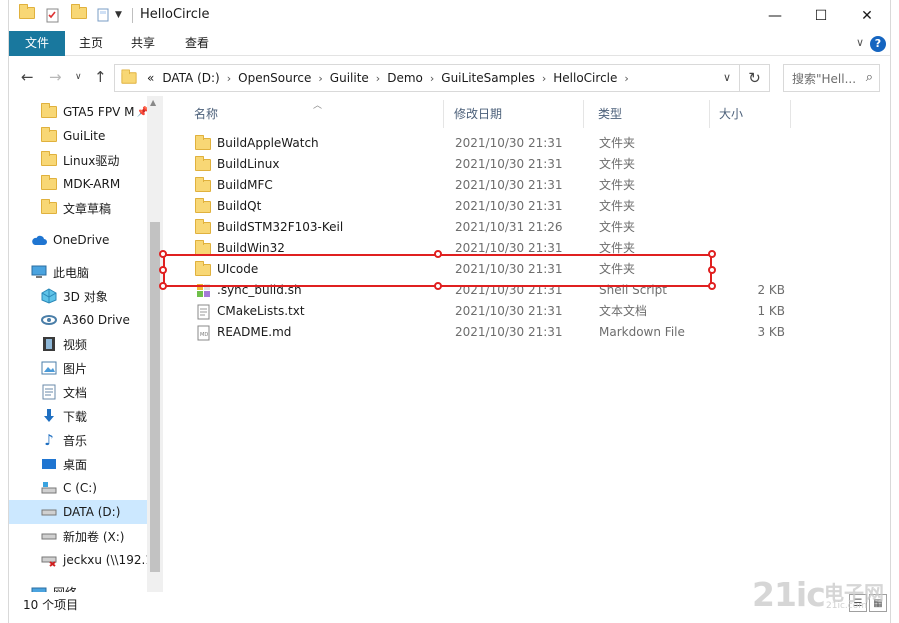 The width and height of the screenshot is (899, 623). Describe the element at coordinates (228, 206) in the screenshot. I see `file-name-cell: BuildQt` at that location.